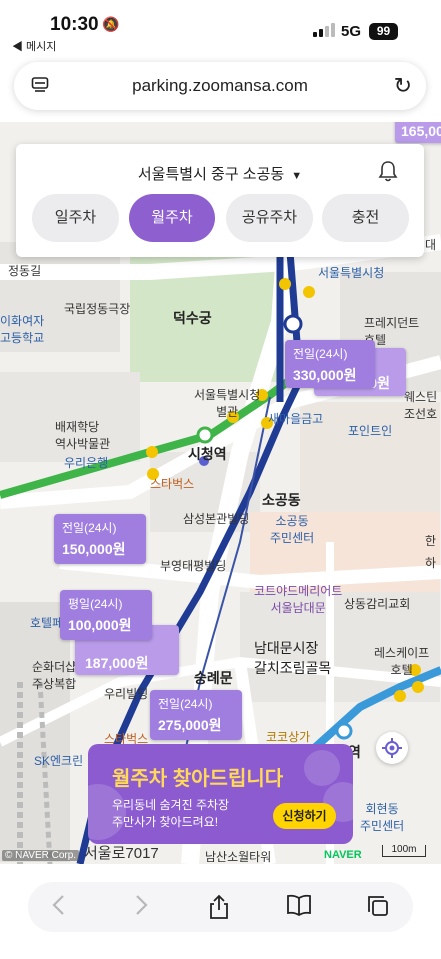 This screenshot has width=441, height=959. What do you see at coordinates (100, 539) in the screenshot?
I see `price-tag: 전일(24시) 150,000원` at bounding box center [100, 539].